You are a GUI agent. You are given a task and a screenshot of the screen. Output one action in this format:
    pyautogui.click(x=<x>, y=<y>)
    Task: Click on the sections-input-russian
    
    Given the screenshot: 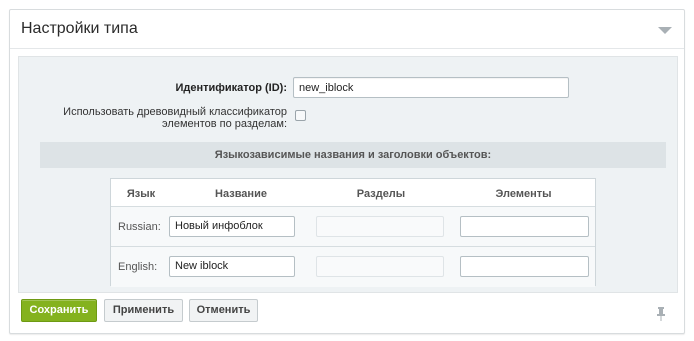 What is the action you would take?
    pyautogui.click(x=380, y=226)
    